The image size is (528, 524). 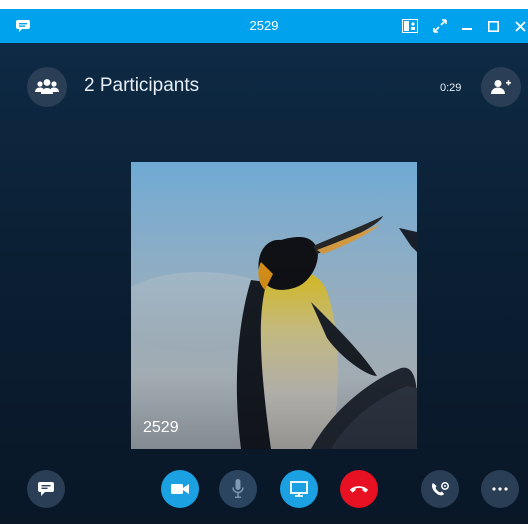 What do you see at coordinates (451, 88) in the screenshot?
I see `call-timer: 0:29` at bounding box center [451, 88].